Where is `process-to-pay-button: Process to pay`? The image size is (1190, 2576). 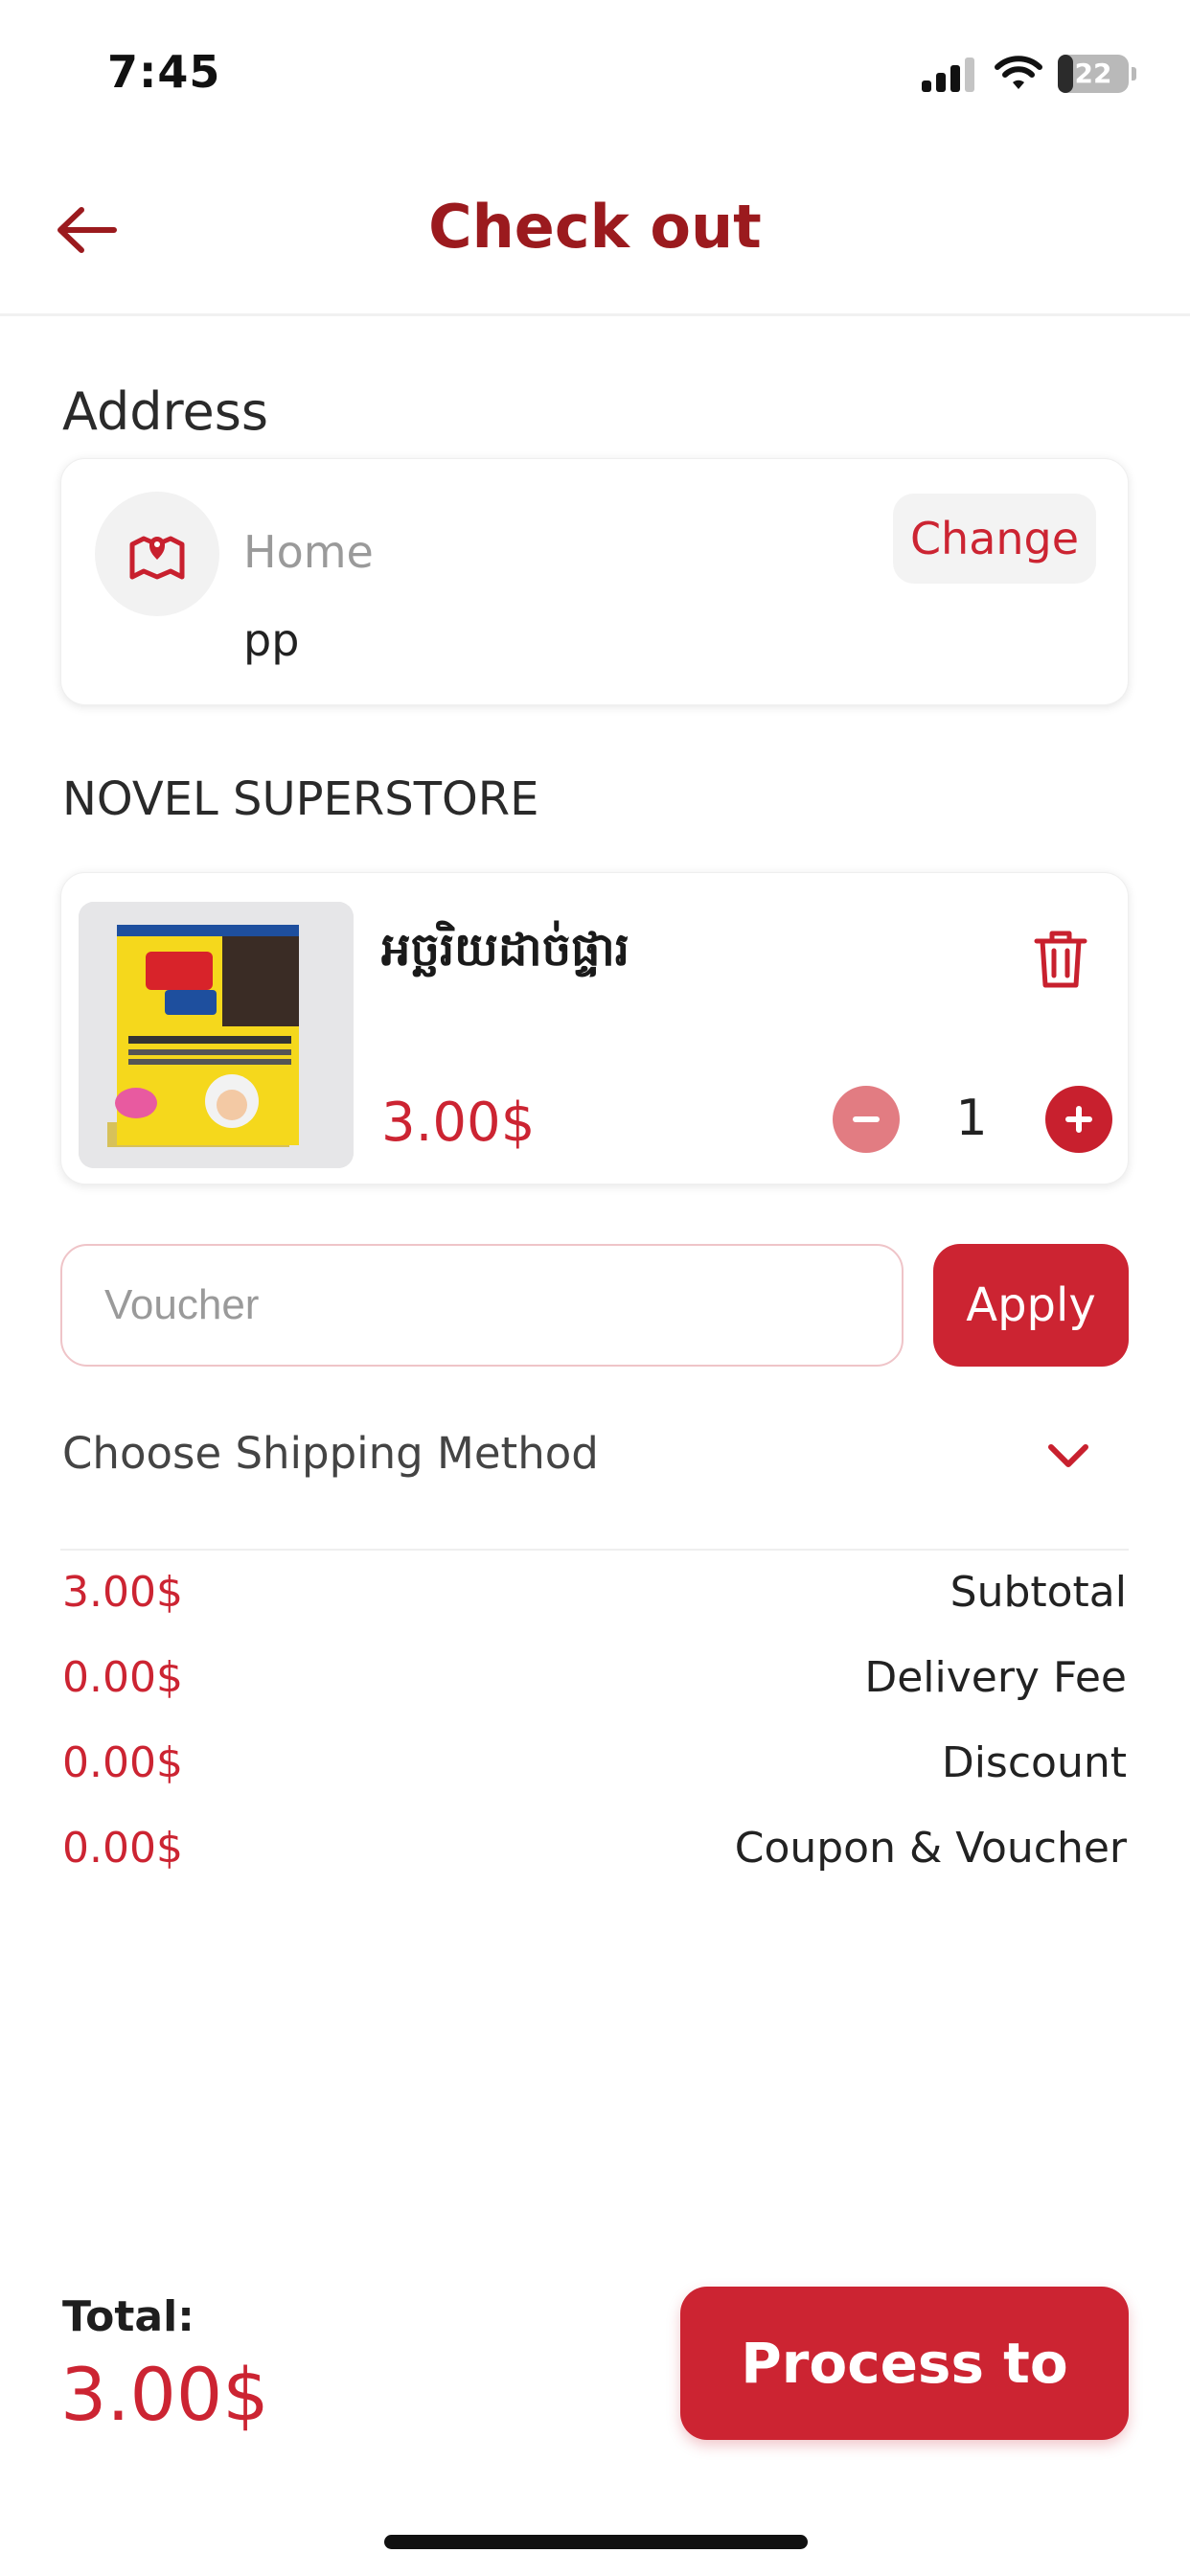 process-to-pay-button: Process to pay is located at coordinates (905, 2418).